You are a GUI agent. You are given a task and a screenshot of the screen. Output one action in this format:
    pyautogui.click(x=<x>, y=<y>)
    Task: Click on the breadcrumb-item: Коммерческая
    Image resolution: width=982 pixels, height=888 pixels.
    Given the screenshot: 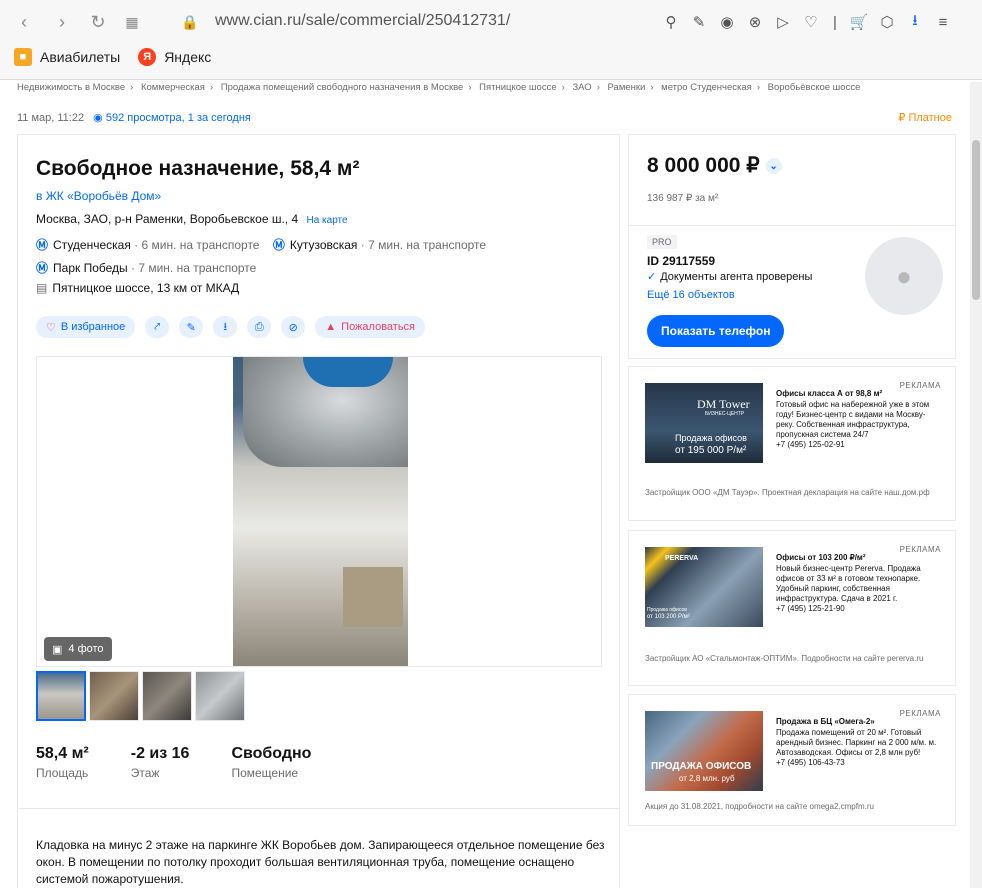 What is the action you would take?
    pyautogui.click(x=173, y=87)
    